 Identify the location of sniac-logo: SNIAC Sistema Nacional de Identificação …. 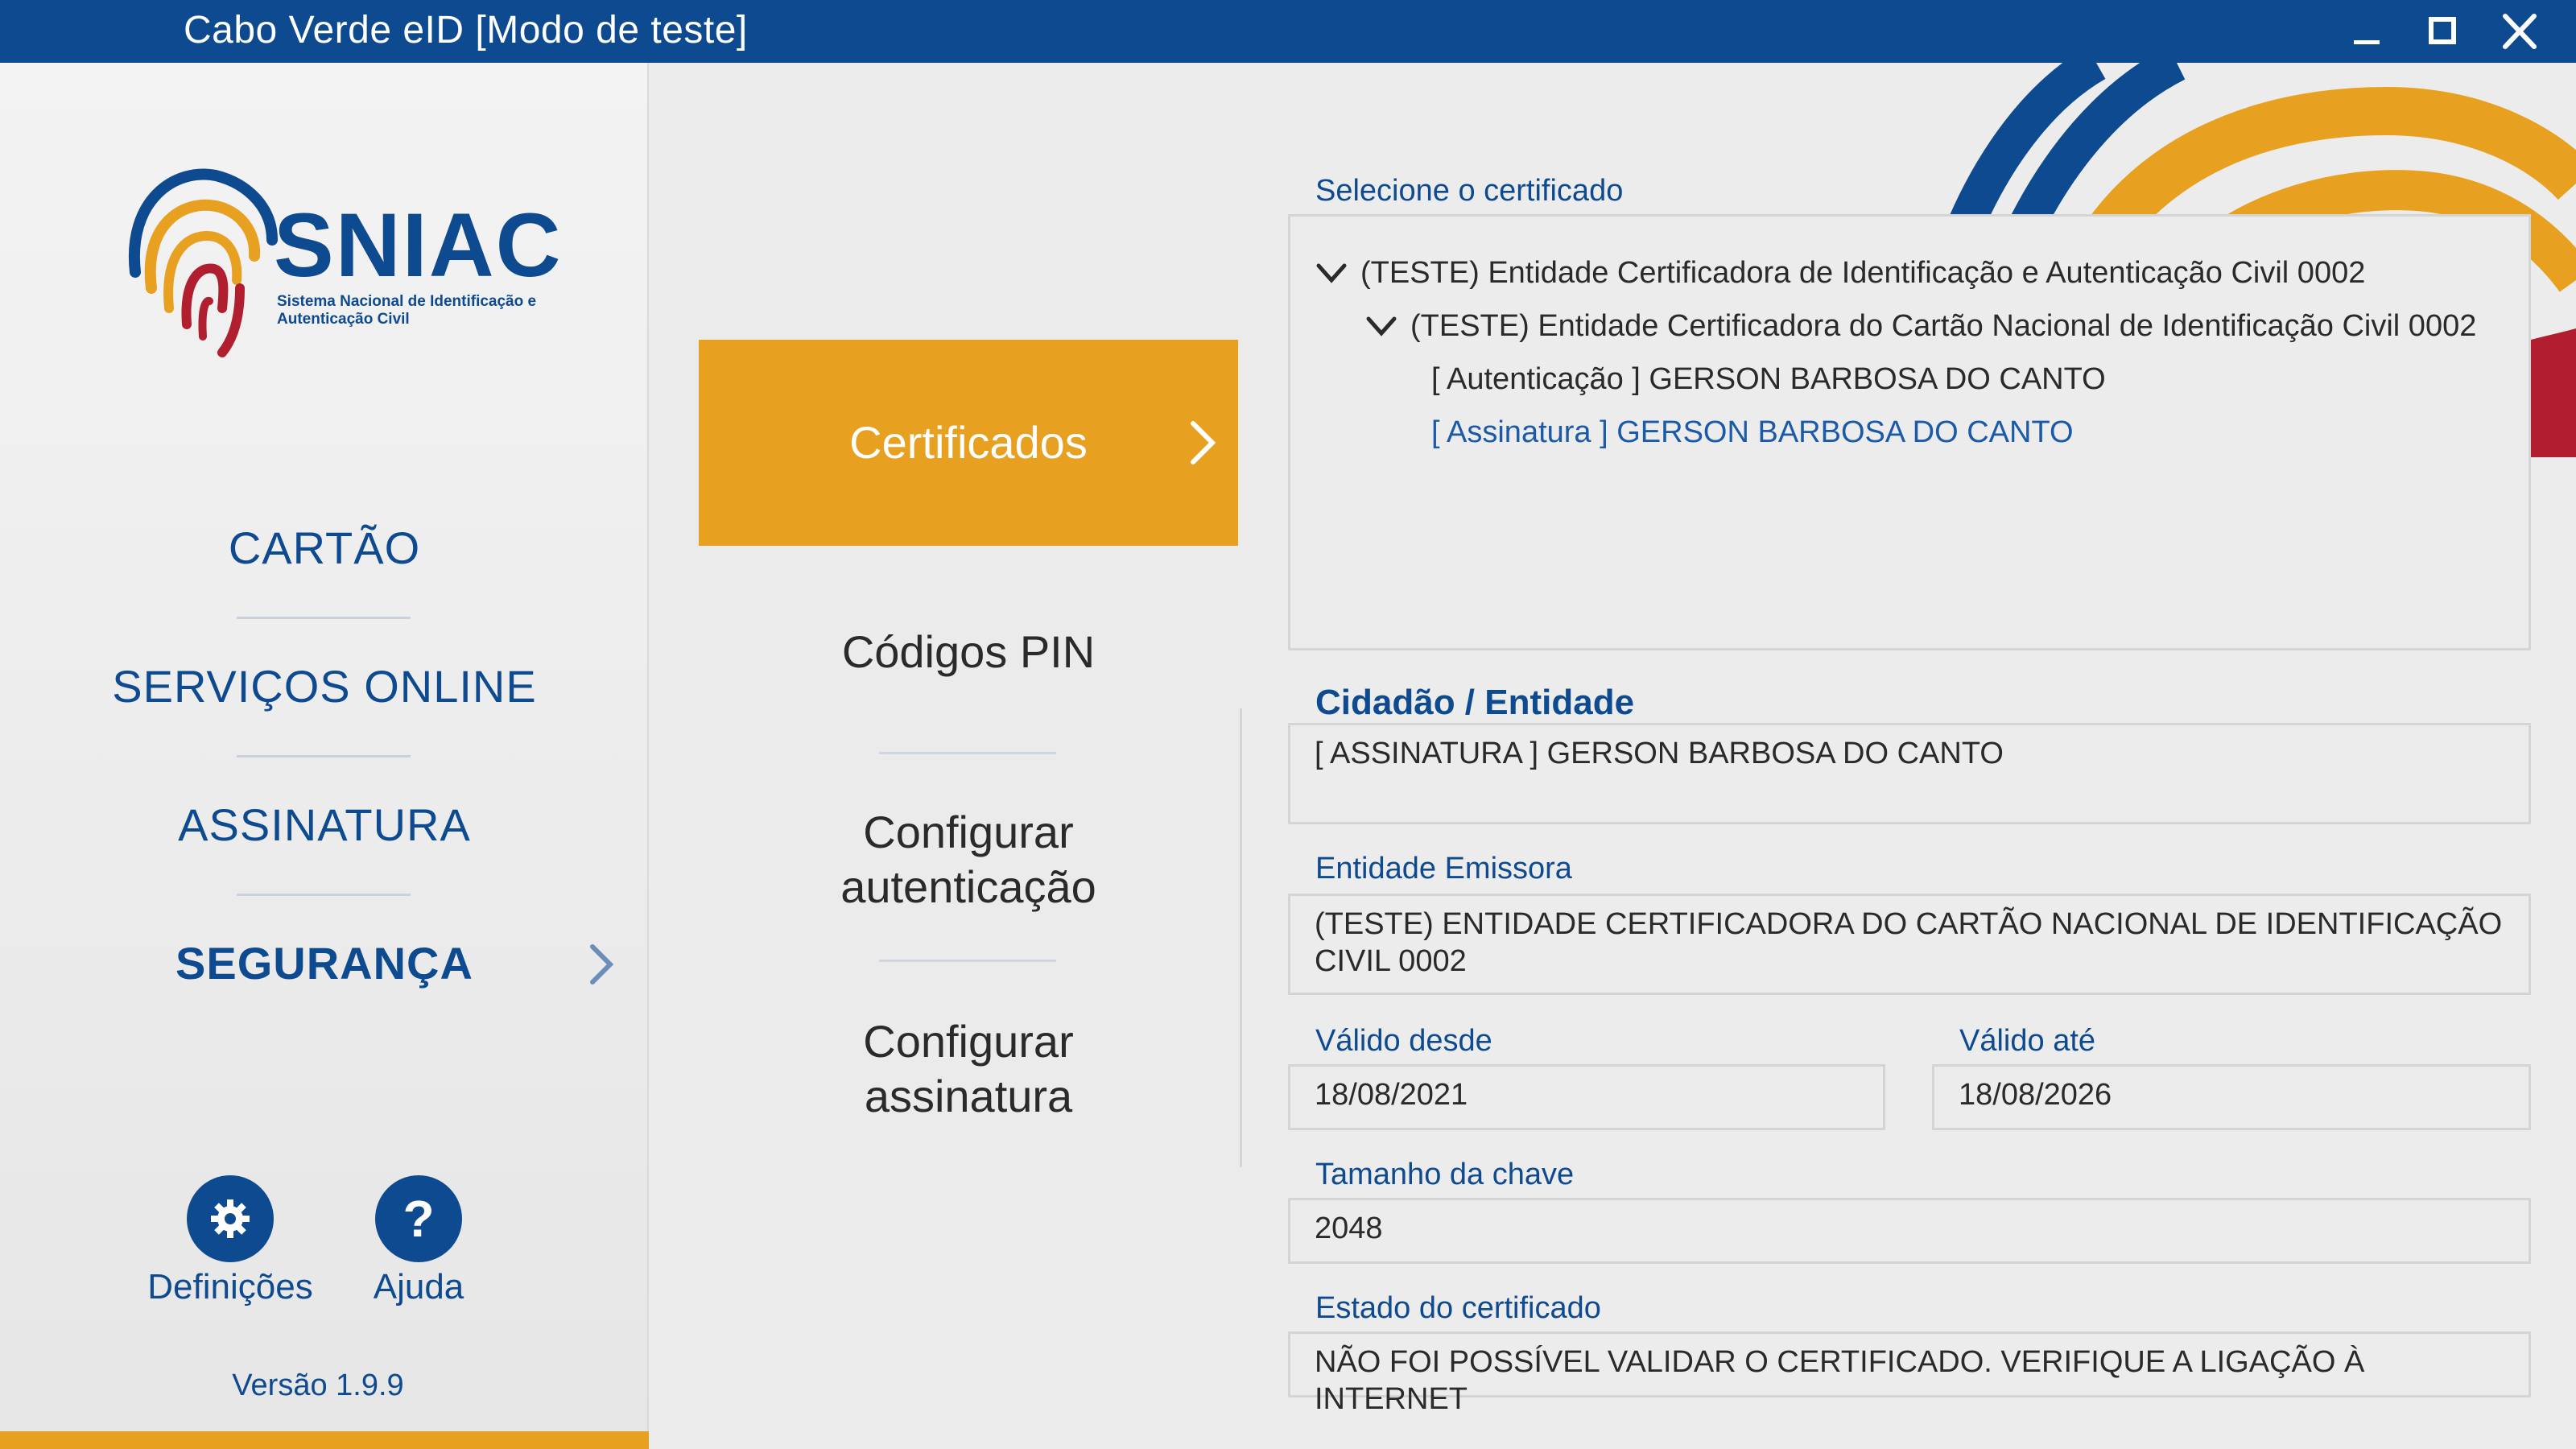
(339, 256).